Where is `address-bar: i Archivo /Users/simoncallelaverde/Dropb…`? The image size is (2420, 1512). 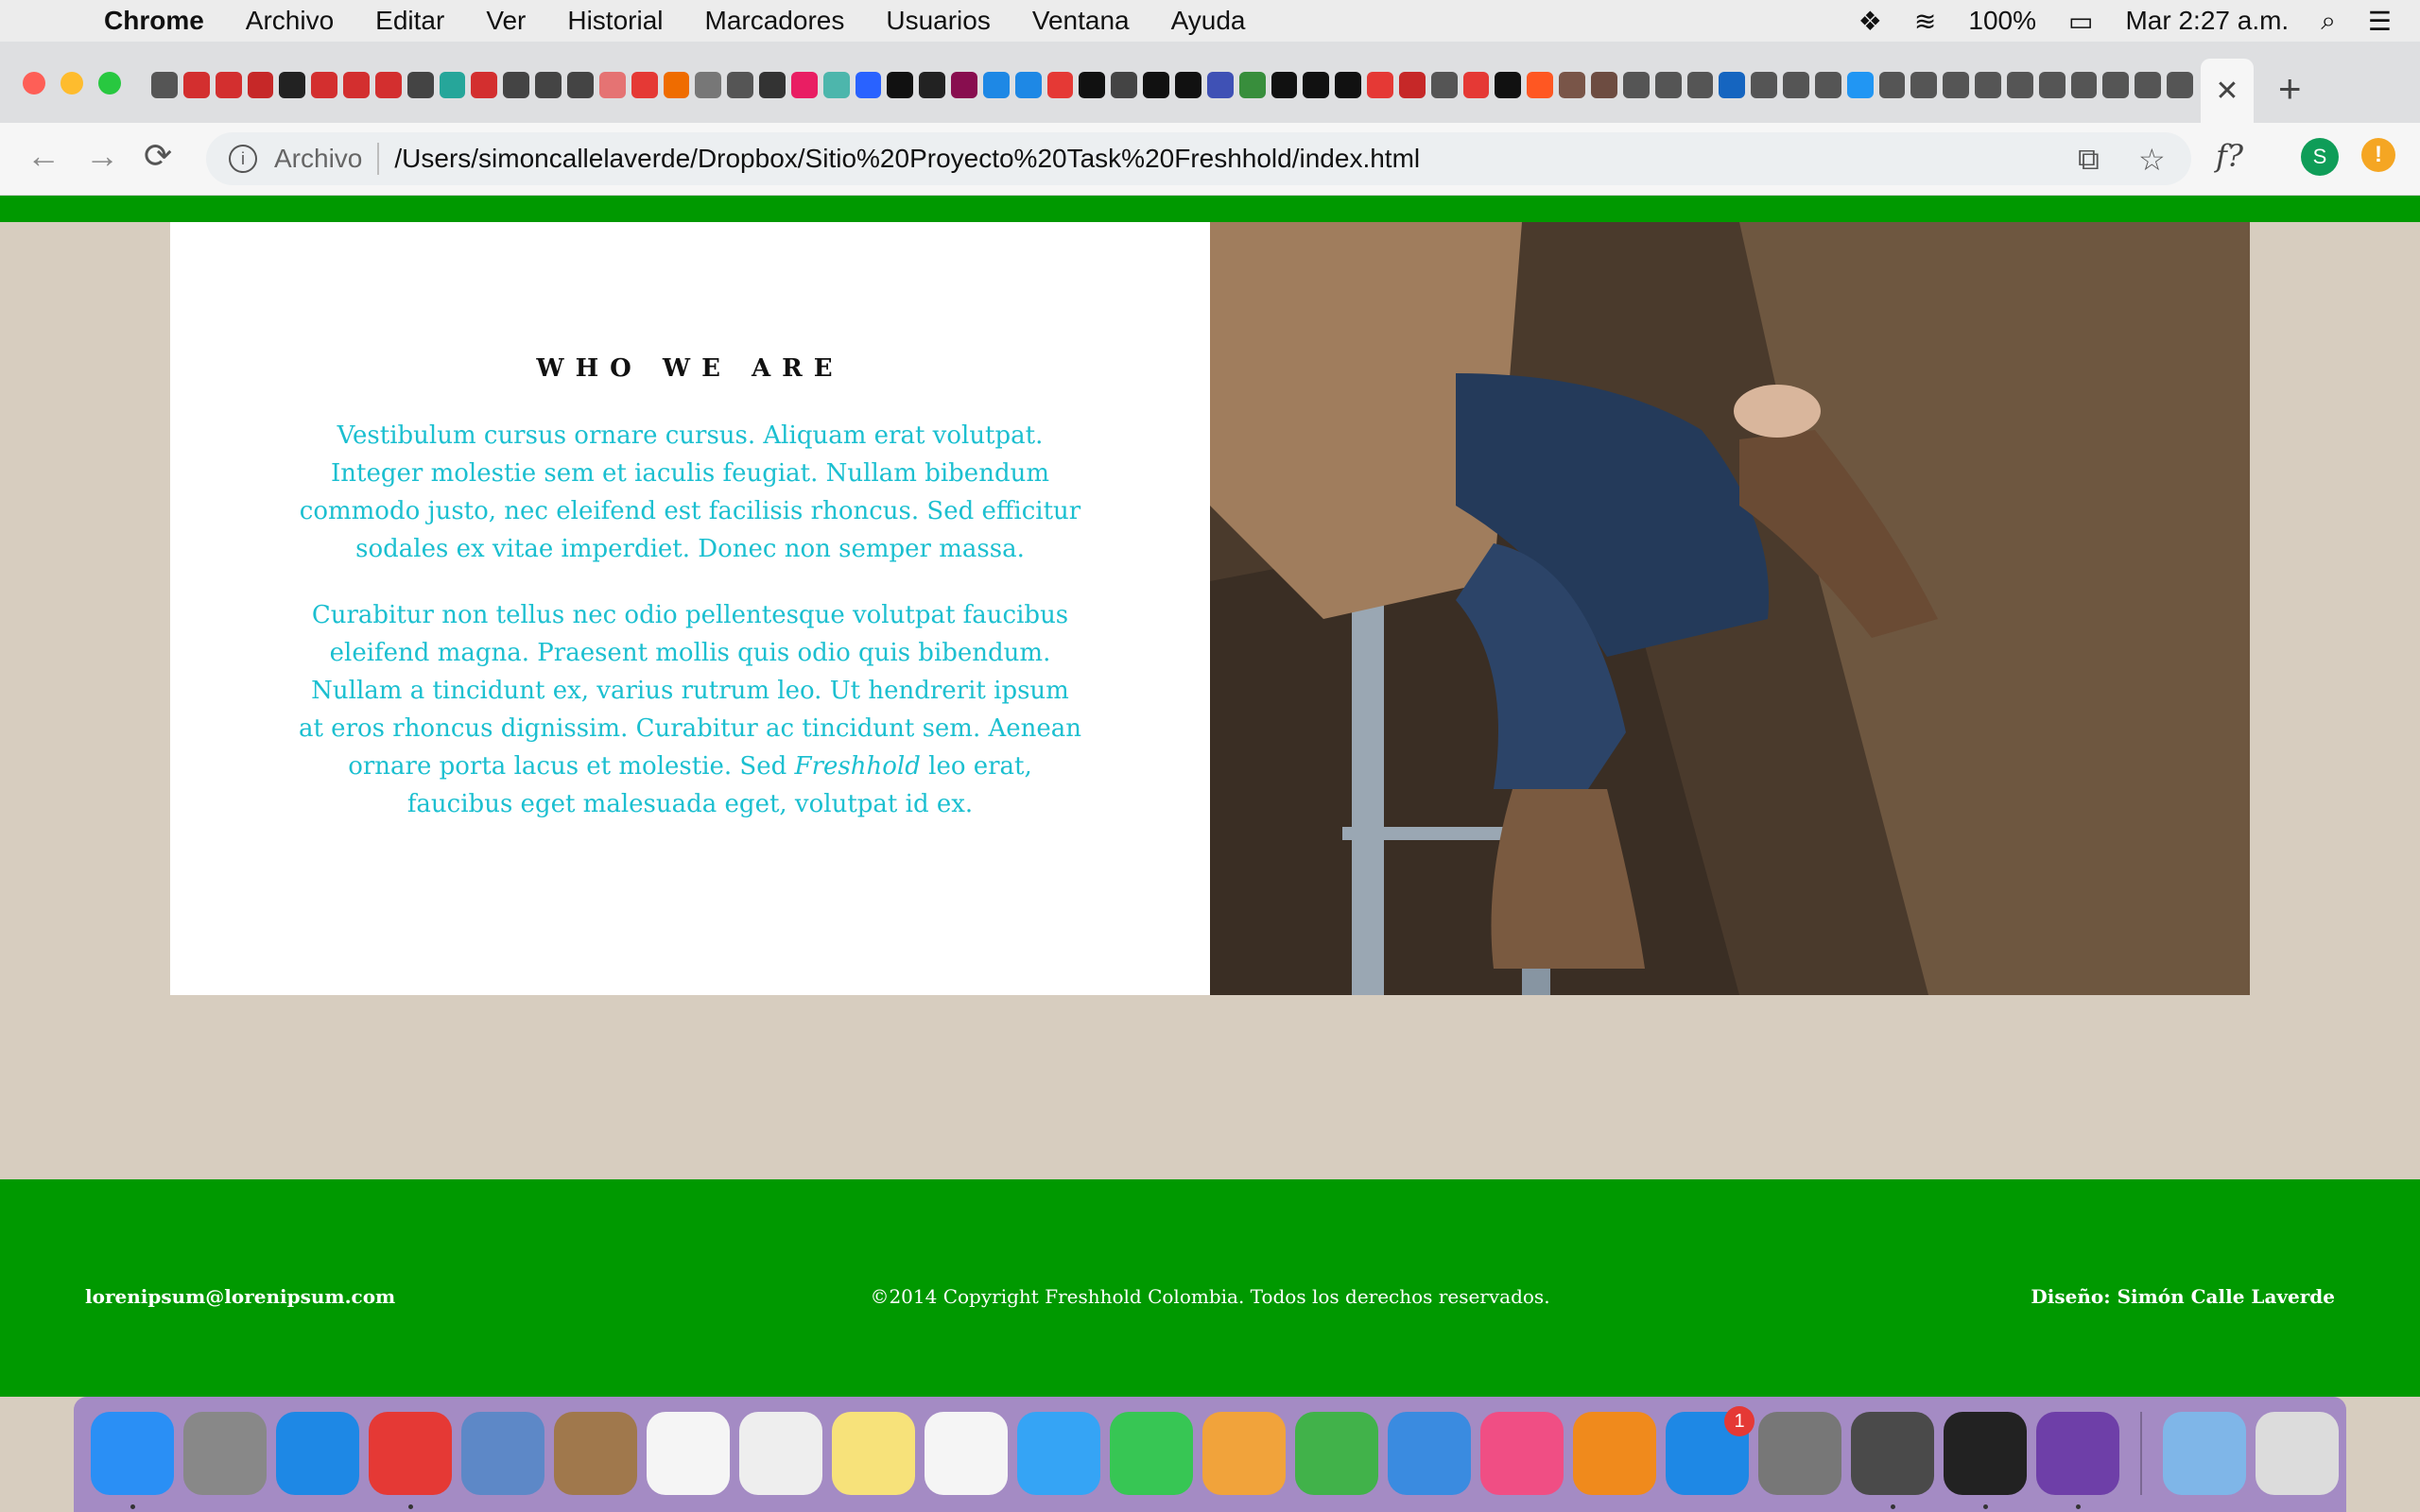
address-bar: i Archivo /Users/simoncallelaverde/Dropb… is located at coordinates (1198, 158).